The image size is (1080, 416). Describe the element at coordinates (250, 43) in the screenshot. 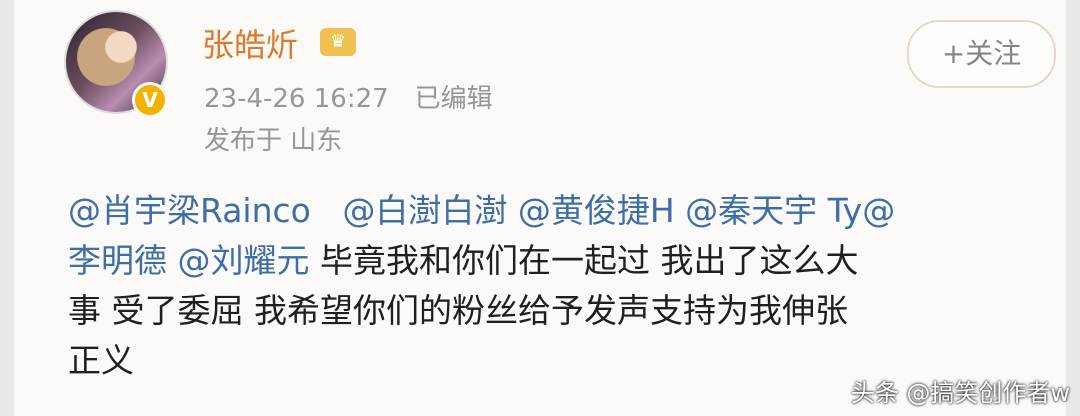

I see `author-name: 张皓炘` at that location.